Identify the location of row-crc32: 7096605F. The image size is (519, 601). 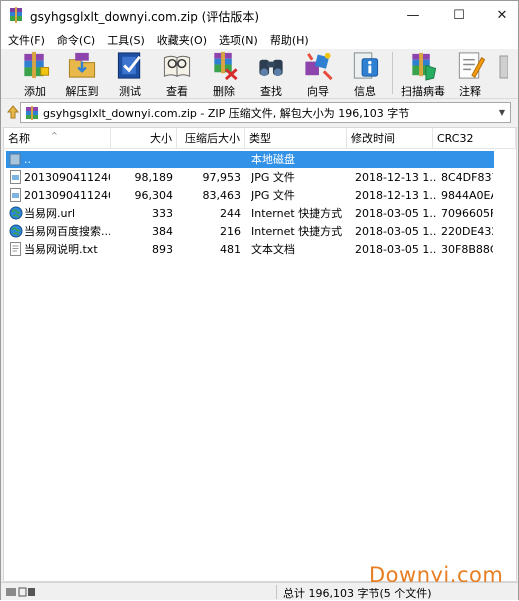
(467, 213).